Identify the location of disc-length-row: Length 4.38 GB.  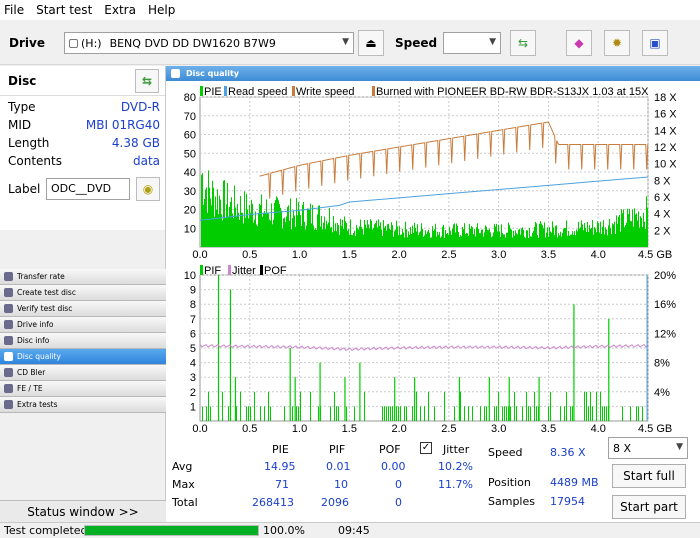
(84, 143).